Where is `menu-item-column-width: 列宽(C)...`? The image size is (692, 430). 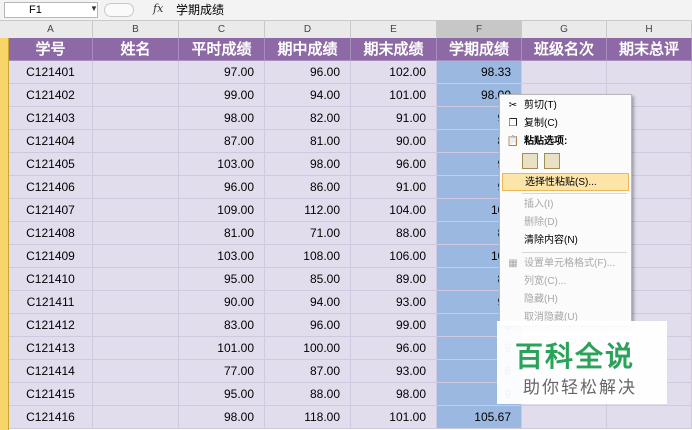
menu-item-column-width: 列宽(C)... is located at coordinates (565, 282).